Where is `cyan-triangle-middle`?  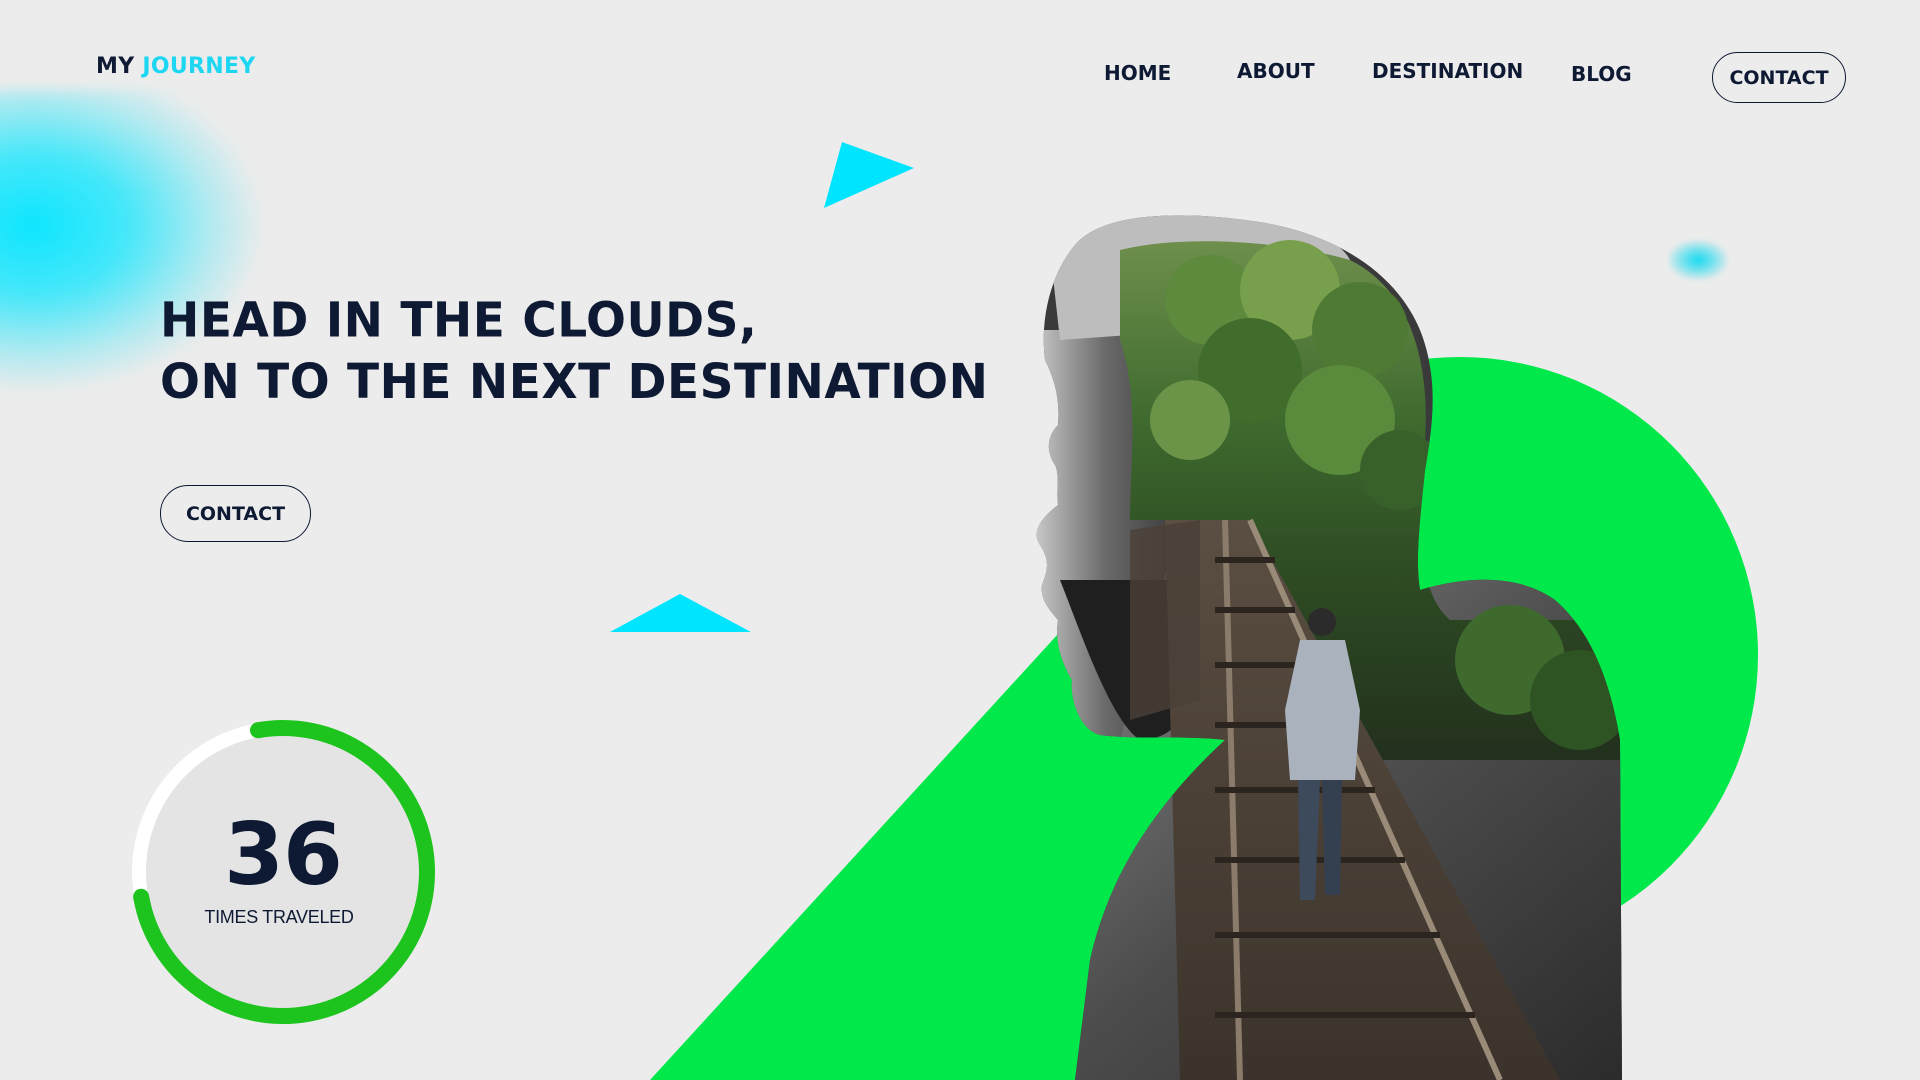
cyan-triangle-middle is located at coordinates (680, 613).